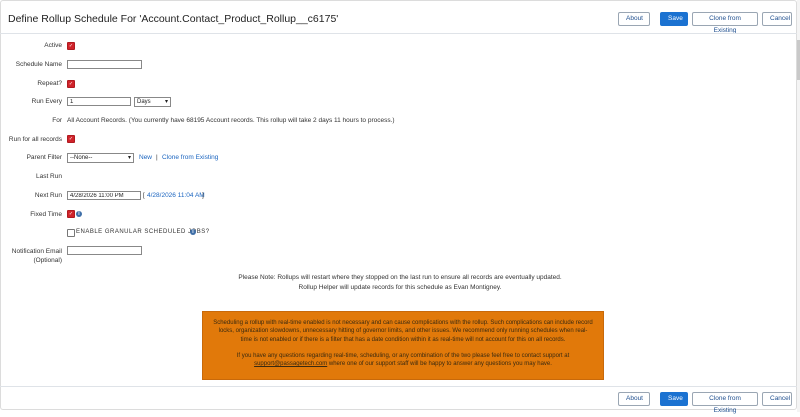 Image resolution: width=800 pixels, height=417 pixels. I want to click on bottom-button-bar: About Save Clone from Existing Cancel, so click(705, 403).